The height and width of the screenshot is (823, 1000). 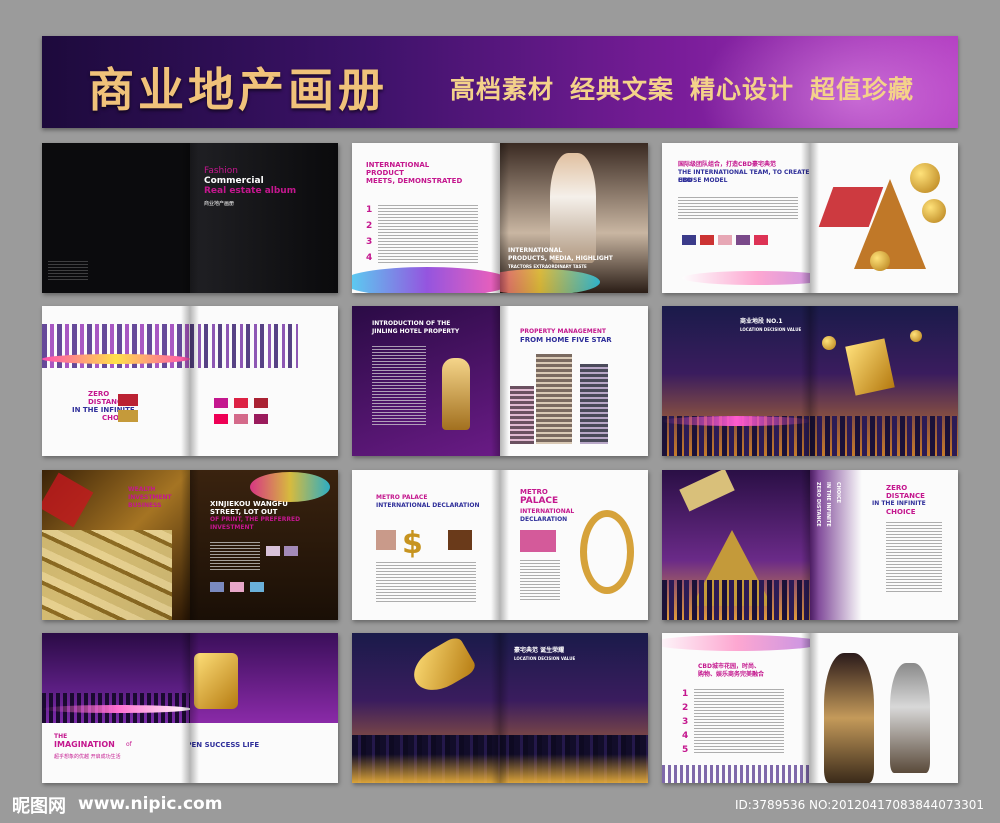 What do you see at coordinates (250, 191) in the screenshot?
I see `cover-album: Real estate album` at bounding box center [250, 191].